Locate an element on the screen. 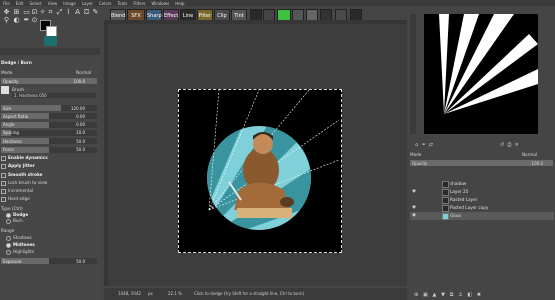 The image size is (555, 300). range-midtones: Midtones is located at coordinates (20, 245).